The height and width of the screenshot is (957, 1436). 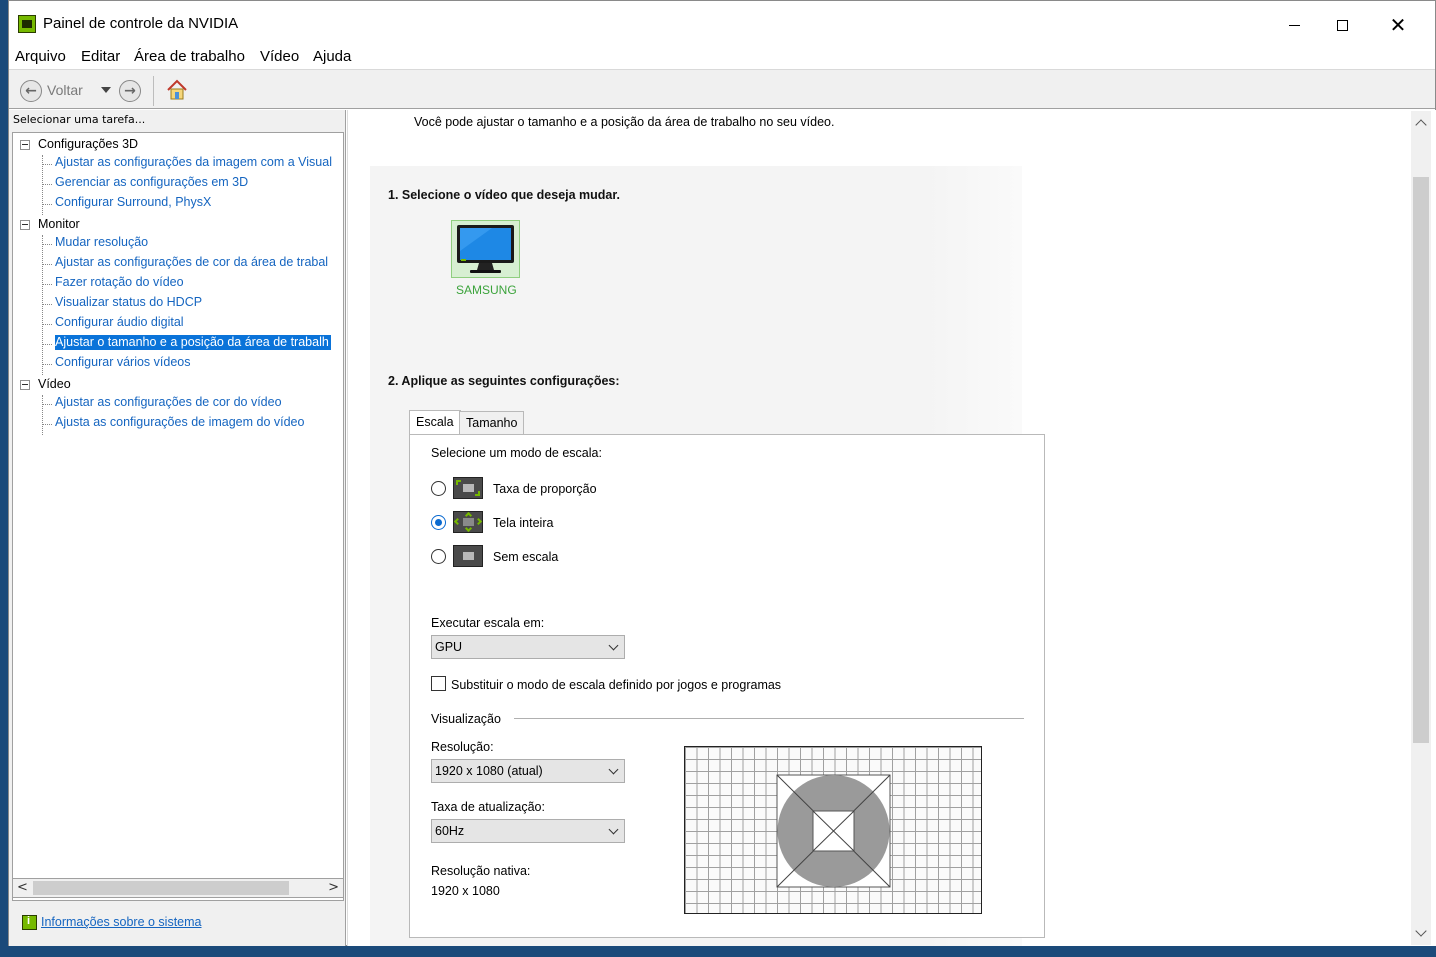 What do you see at coordinates (488, 807) in the screenshot?
I see `refresh-rate-label: Taxa de atualização:` at bounding box center [488, 807].